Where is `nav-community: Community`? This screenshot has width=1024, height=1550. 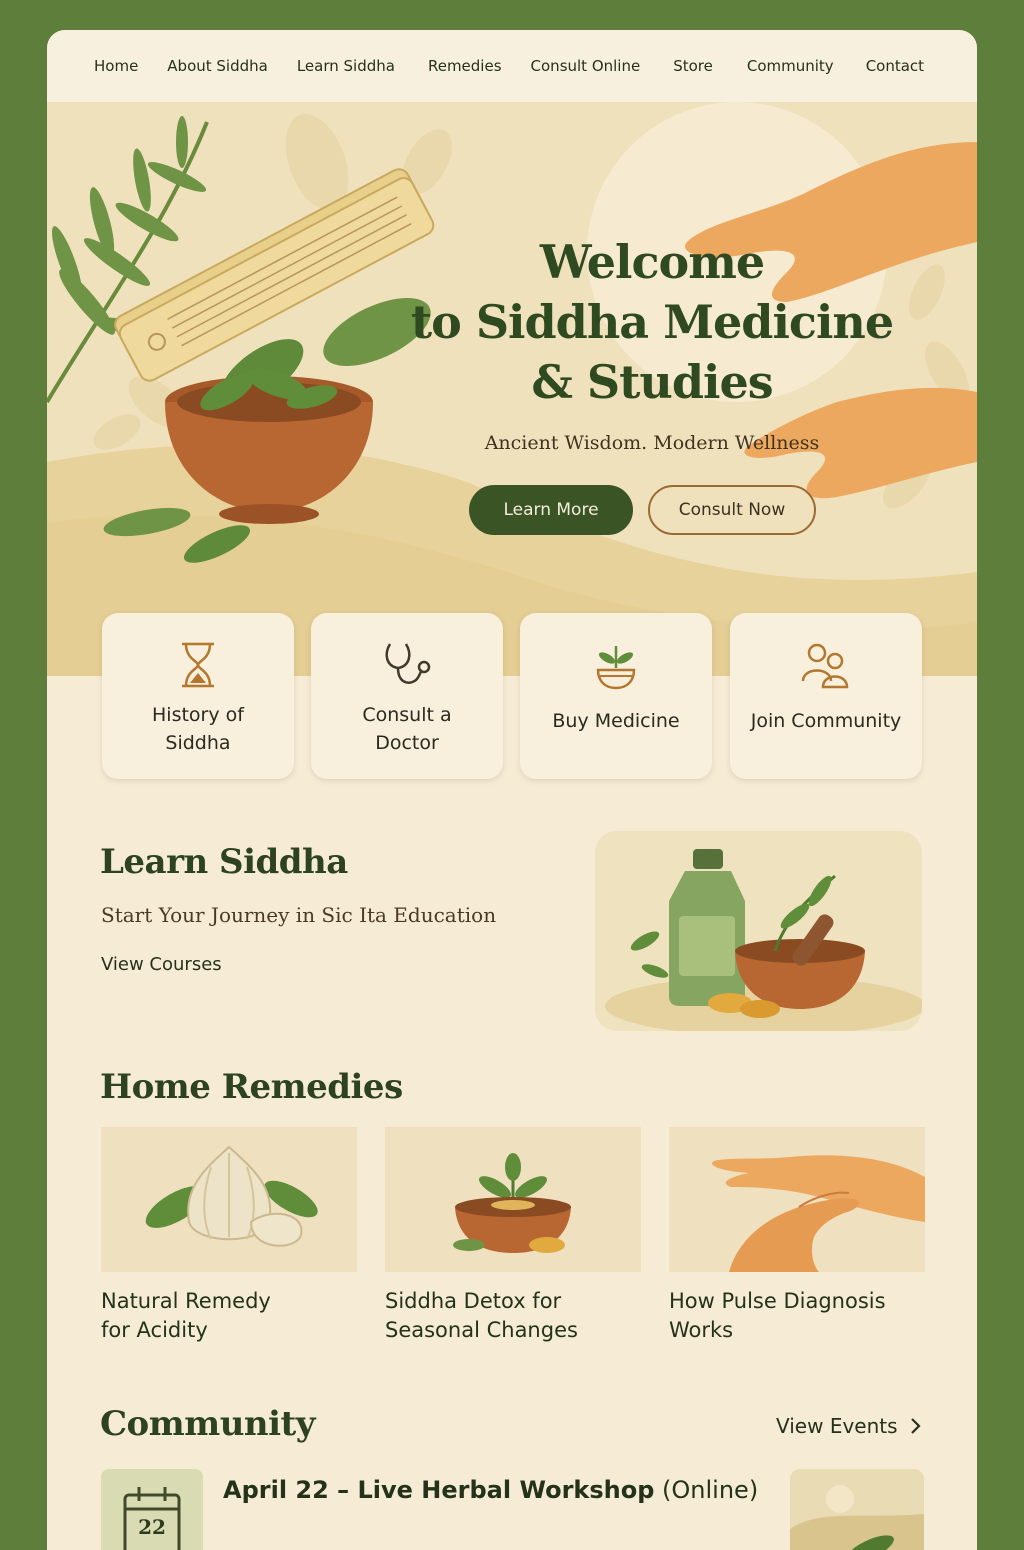
nav-community: Community is located at coordinates (790, 66).